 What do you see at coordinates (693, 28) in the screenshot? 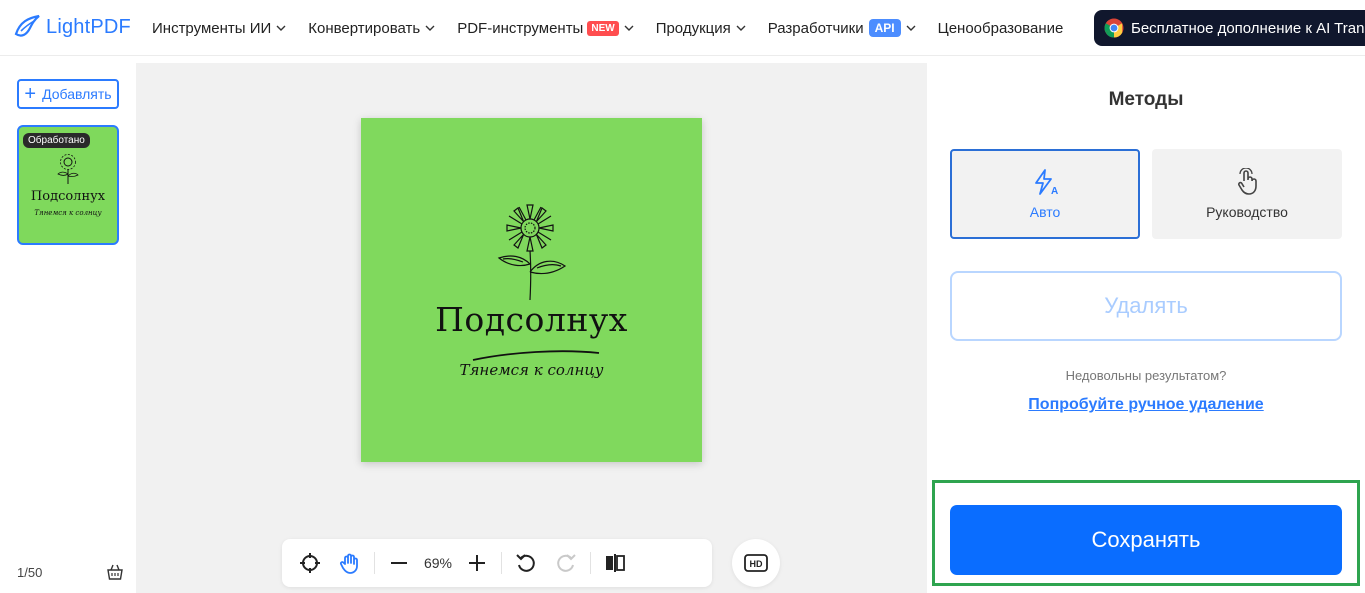
I see `nav-products-label: Продукция` at bounding box center [693, 28].